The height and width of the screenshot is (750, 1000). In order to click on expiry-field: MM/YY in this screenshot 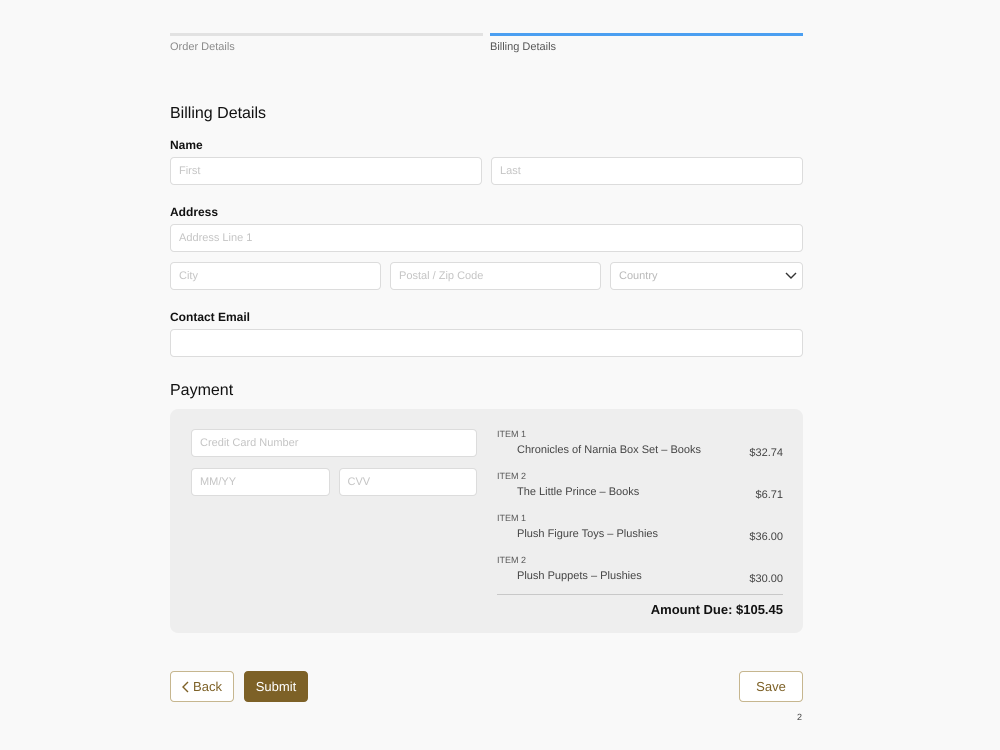, I will do `click(260, 482)`.